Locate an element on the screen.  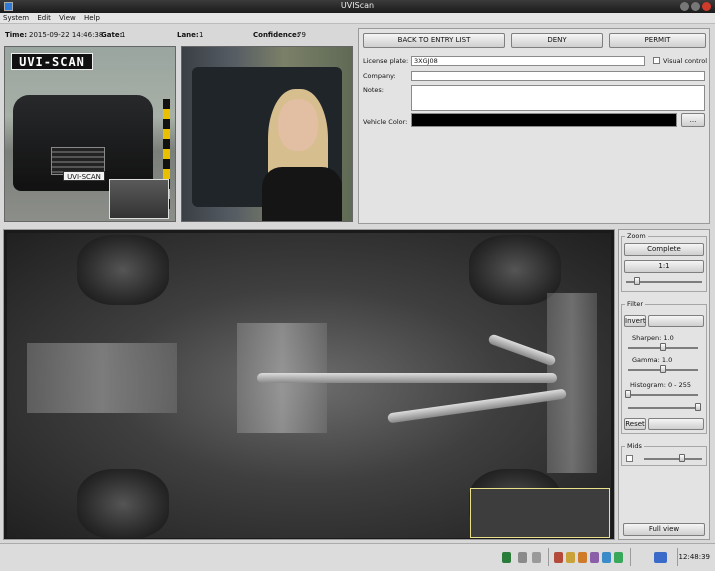
uvi-scan-sign: UVI-SCAN is located at coordinates (52, 61).